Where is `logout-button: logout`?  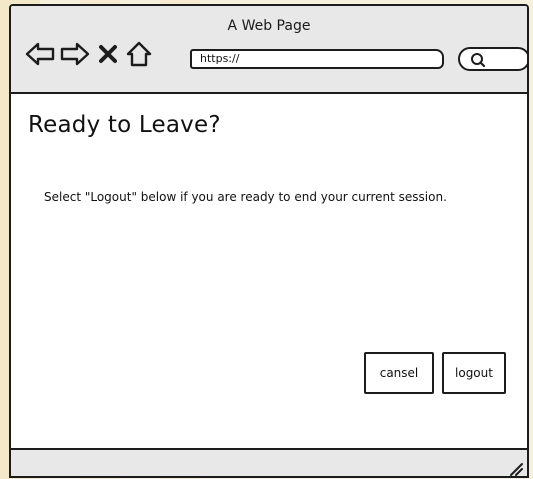
logout-button: logout is located at coordinates (474, 373).